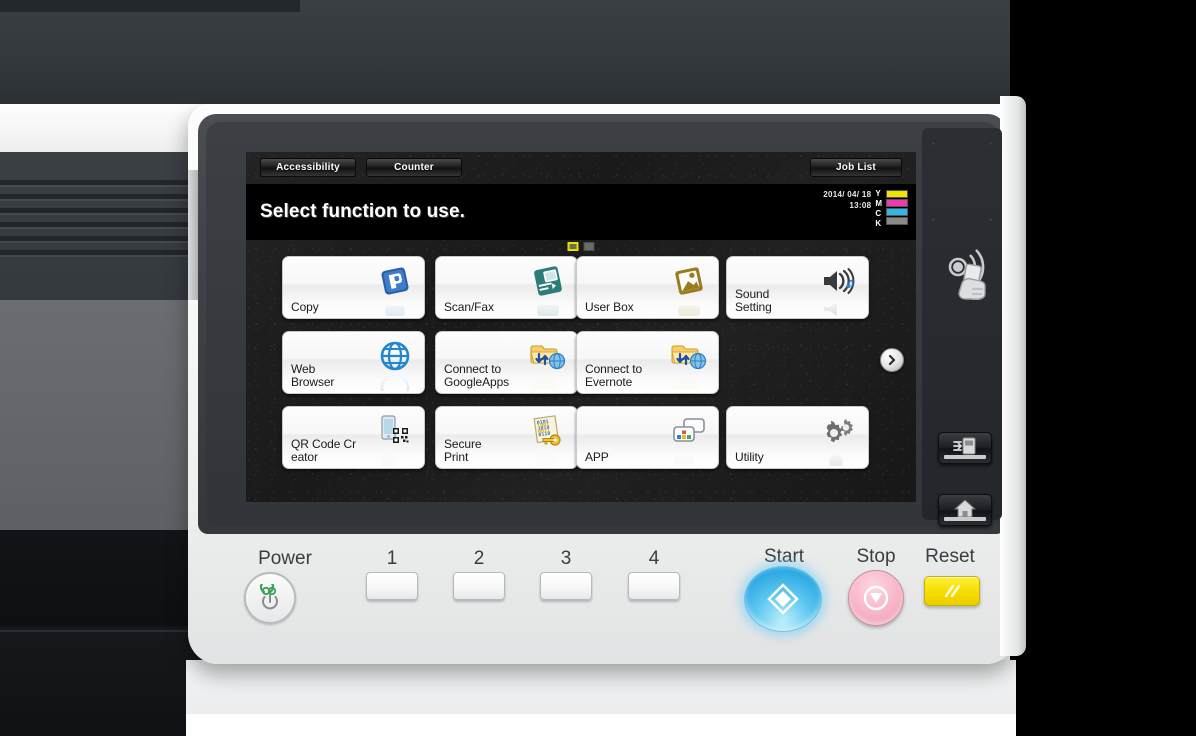 The image size is (1196, 736). Describe the element at coordinates (395, 383) in the screenshot. I see `web-browser-icon-reflection` at that location.